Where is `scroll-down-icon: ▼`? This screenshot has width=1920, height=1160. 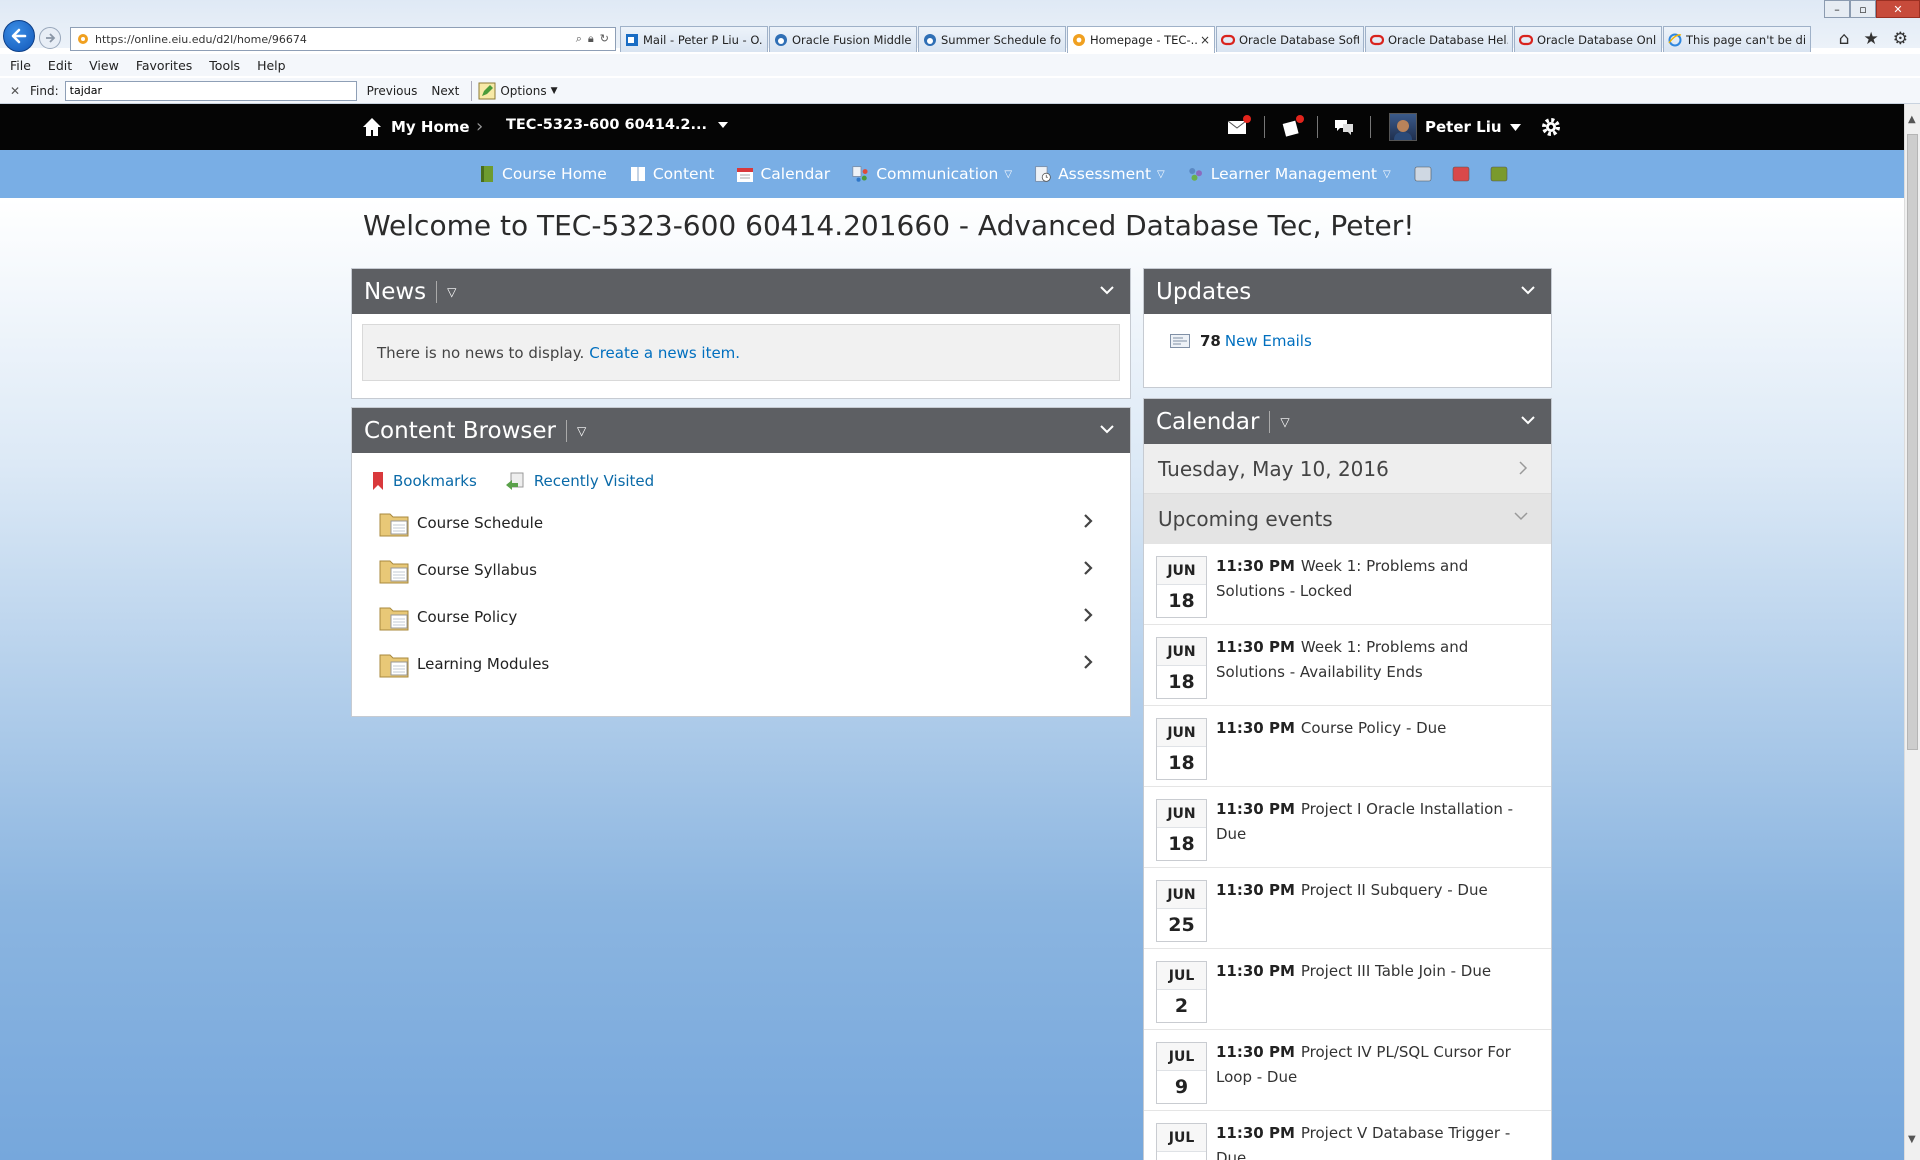 scroll-down-icon: ▼ is located at coordinates (1912, 1139).